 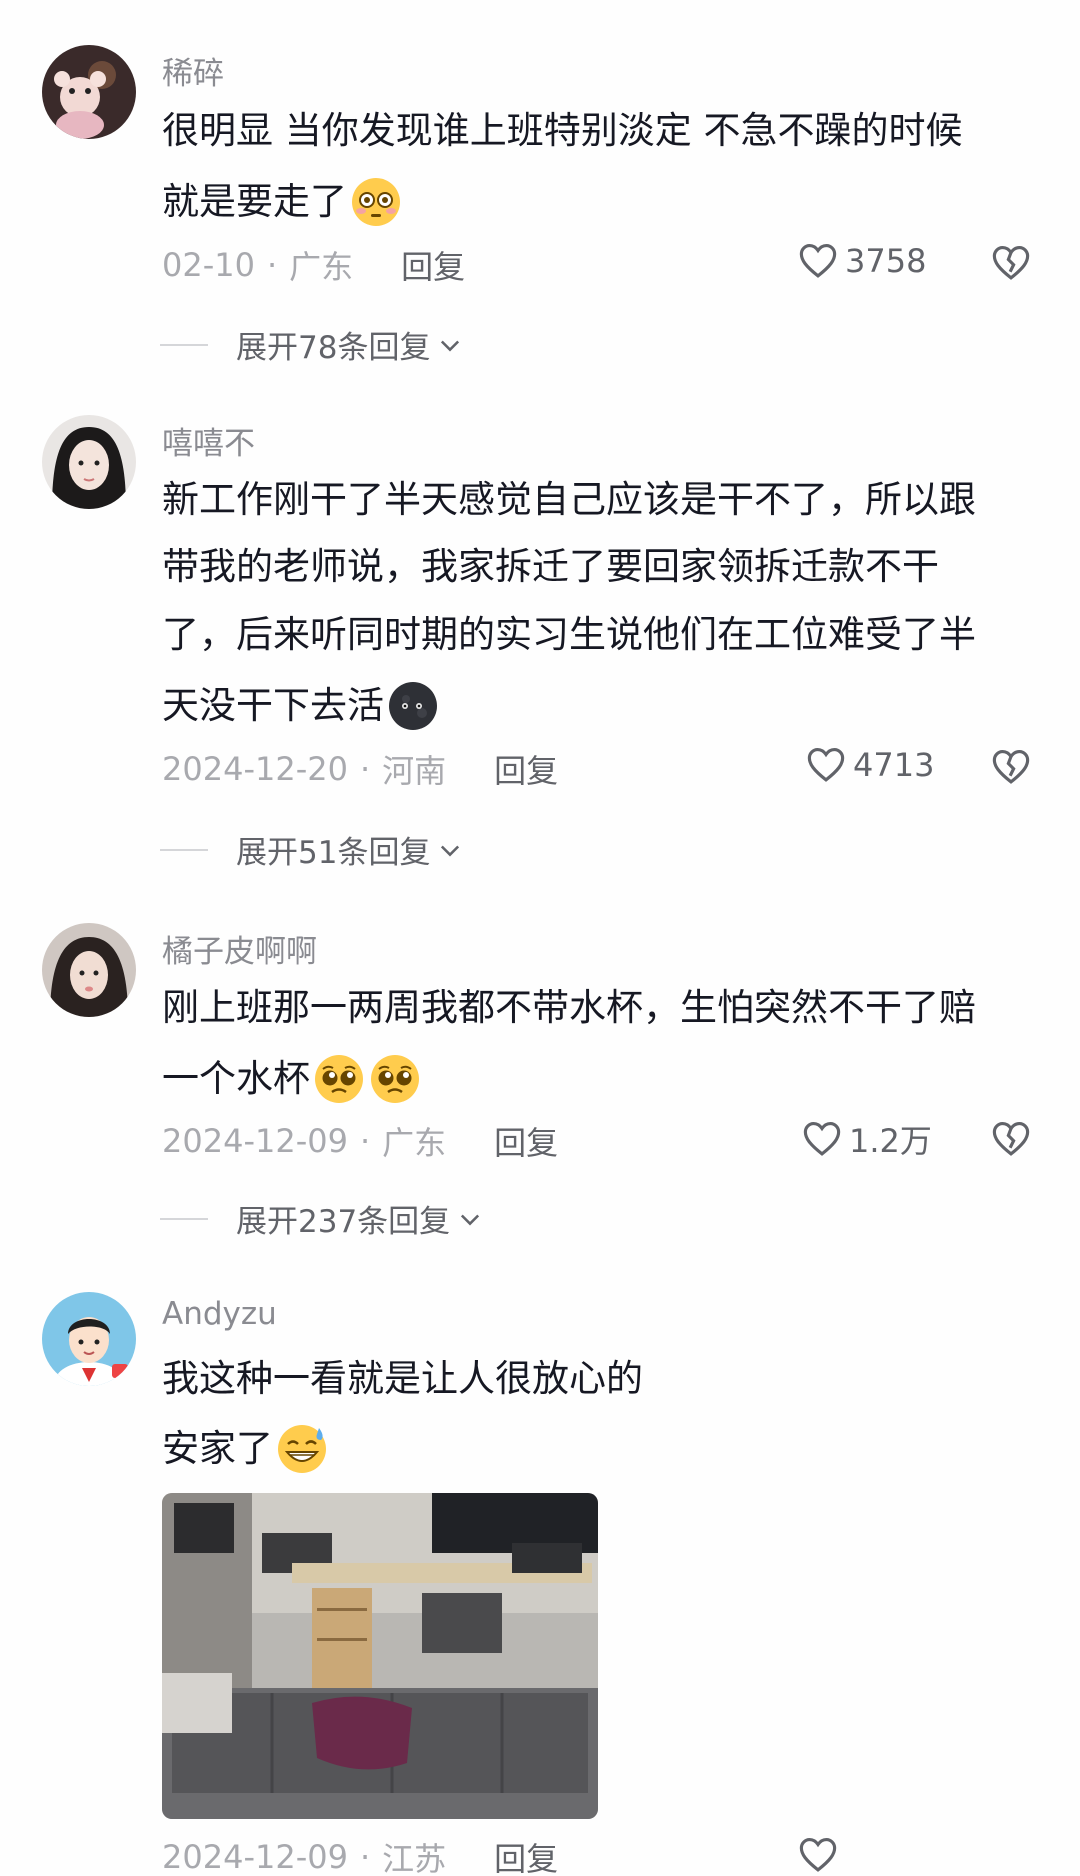 What do you see at coordinates (376, 202) in the screenshot?
I see `flushed-face-icon` at bounding box center [376, 202].